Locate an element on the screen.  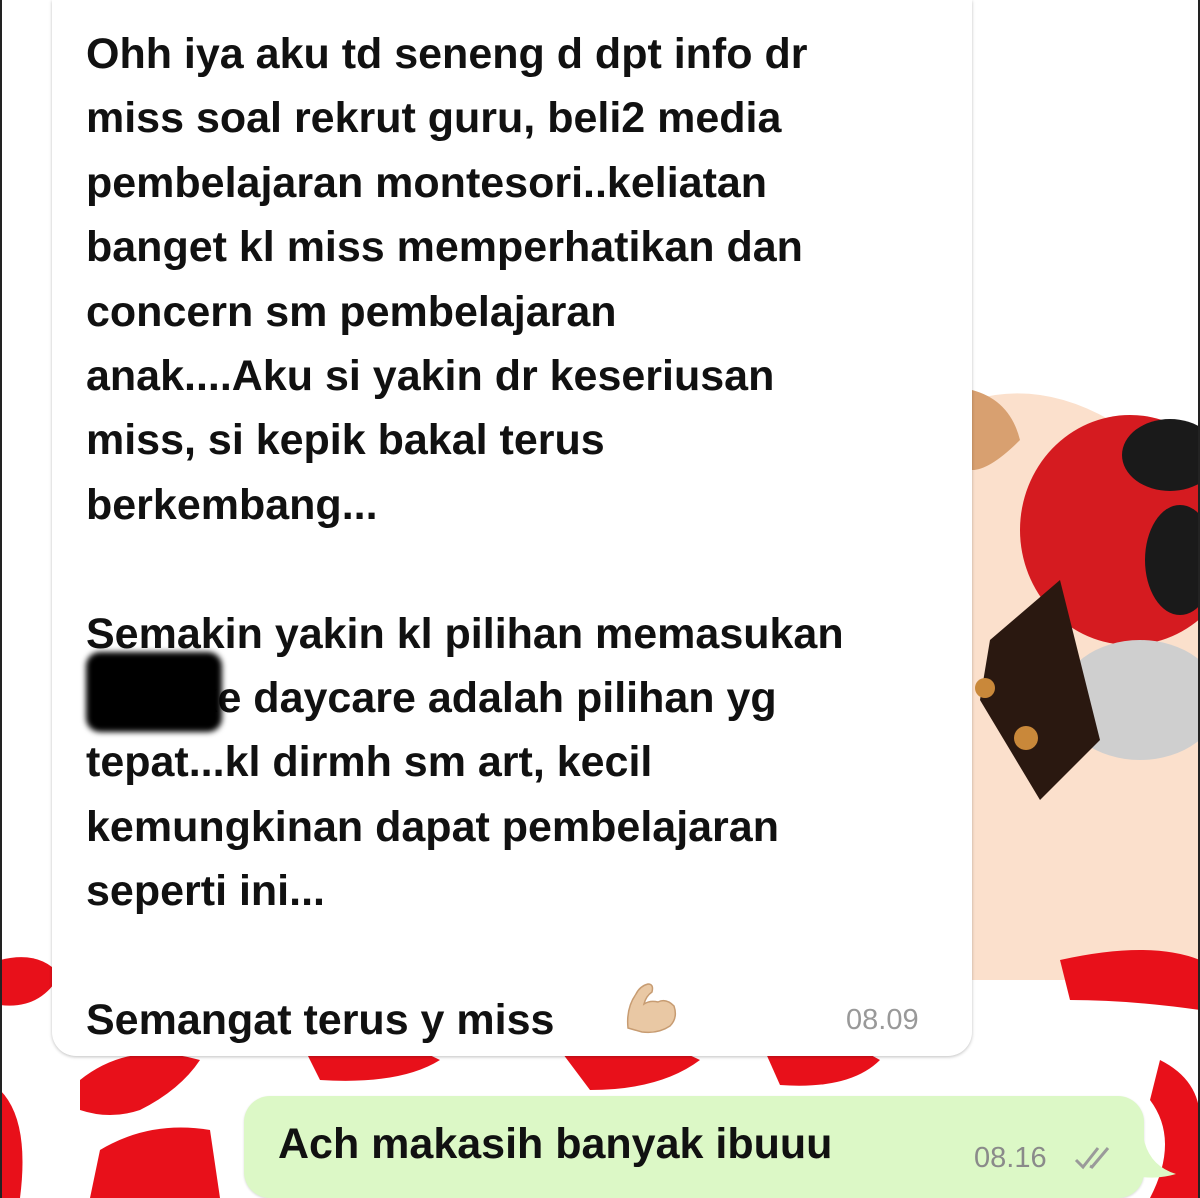
flexed-biceps-icon is located at coordinates (651, 1008).